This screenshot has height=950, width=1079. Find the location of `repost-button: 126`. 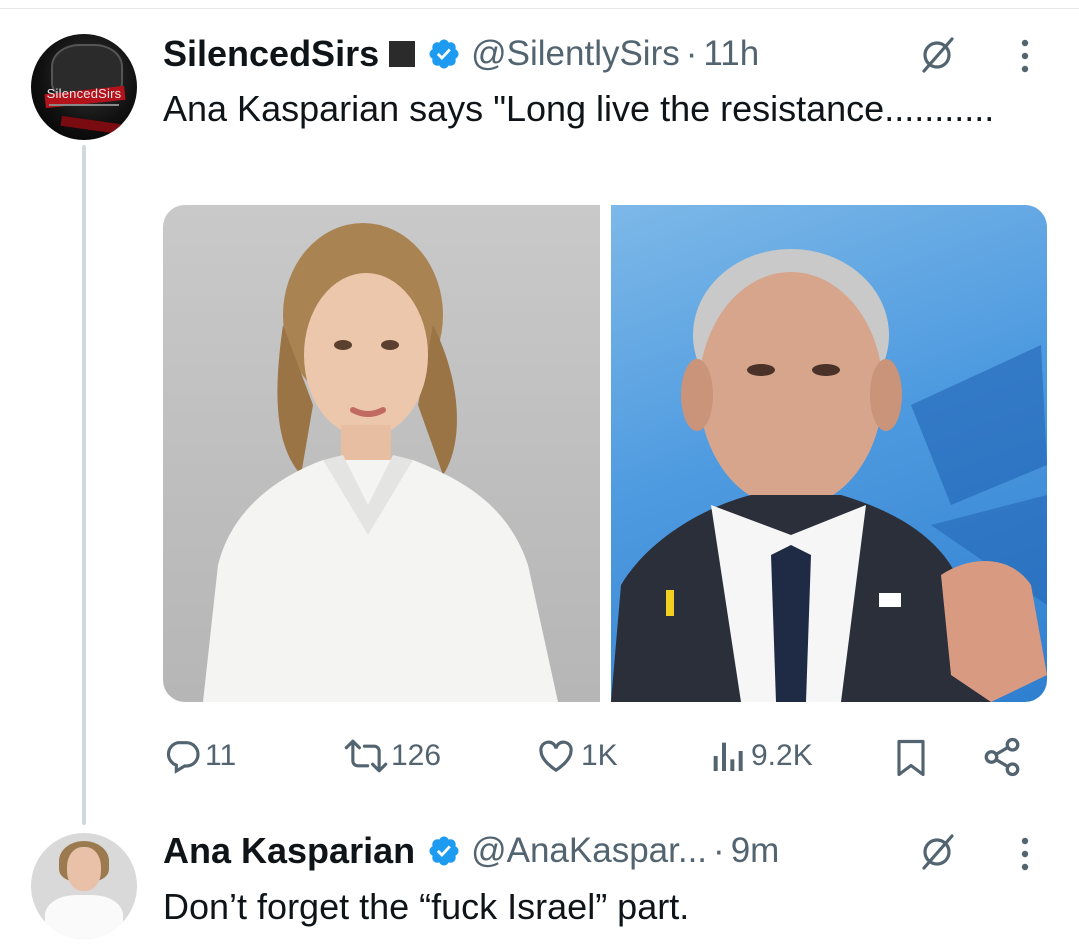

repost-button: 126 is located at coordinates (392, 756).